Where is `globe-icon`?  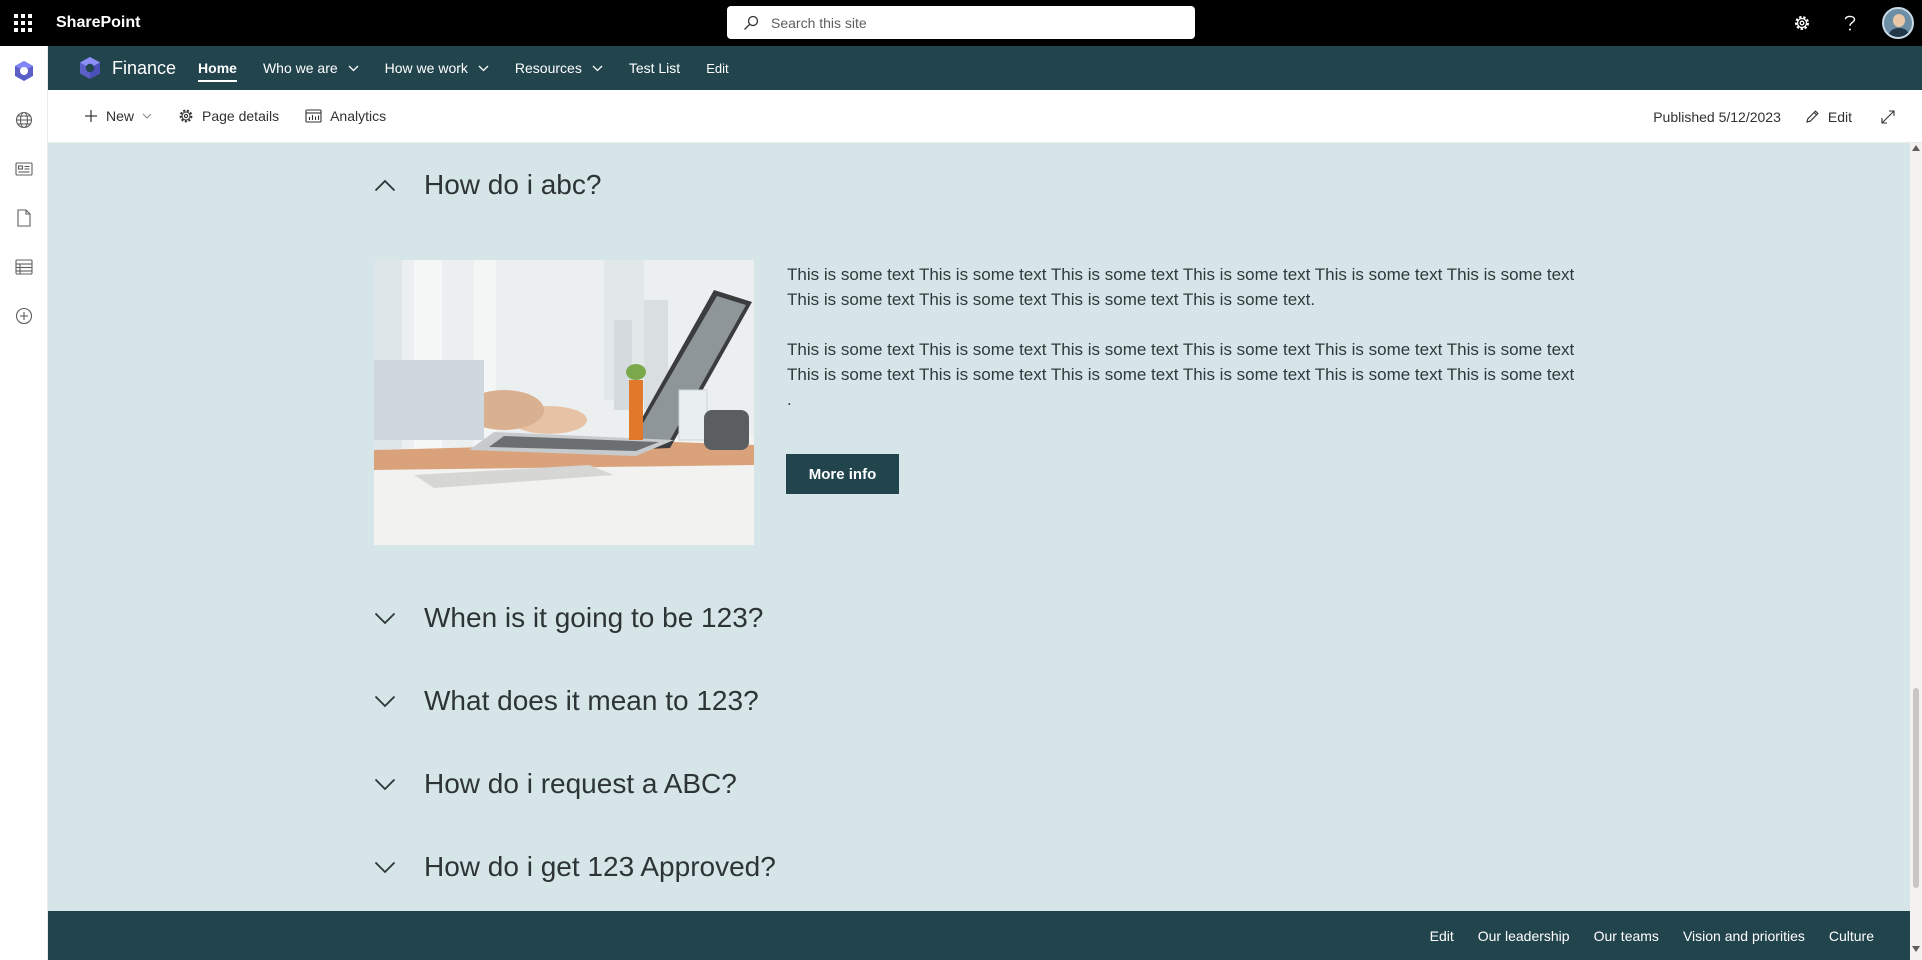
globe-icon is located at coordinates (24, 119).